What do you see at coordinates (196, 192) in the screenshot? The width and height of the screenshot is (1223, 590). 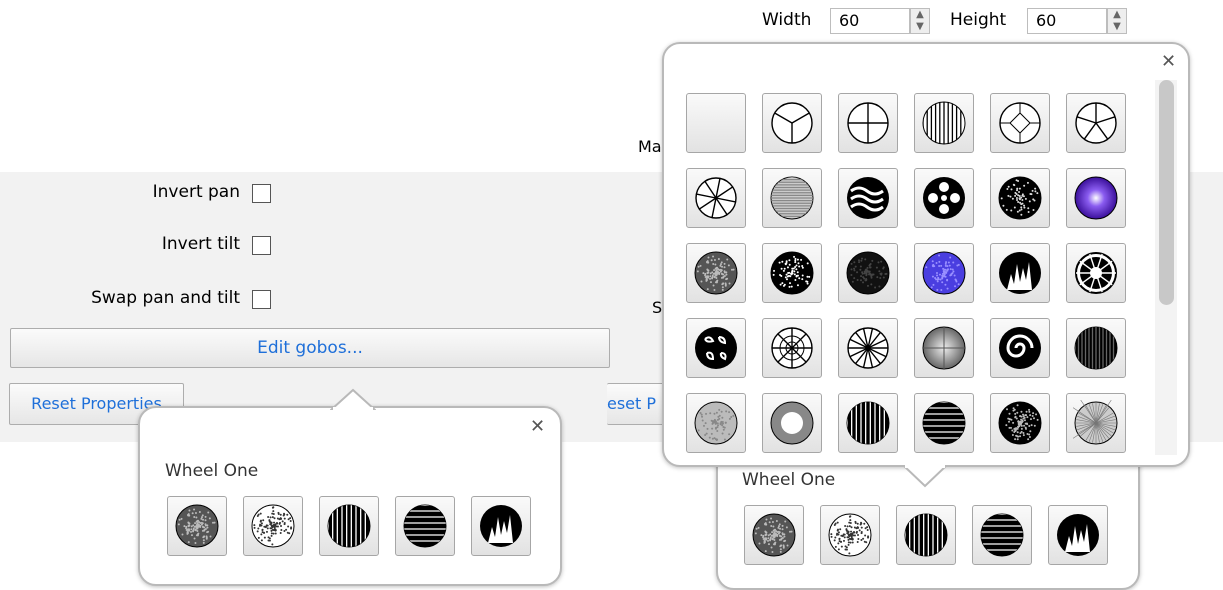 I see `invert-pan-label: Invert pan` at bounding box center [196, 192].